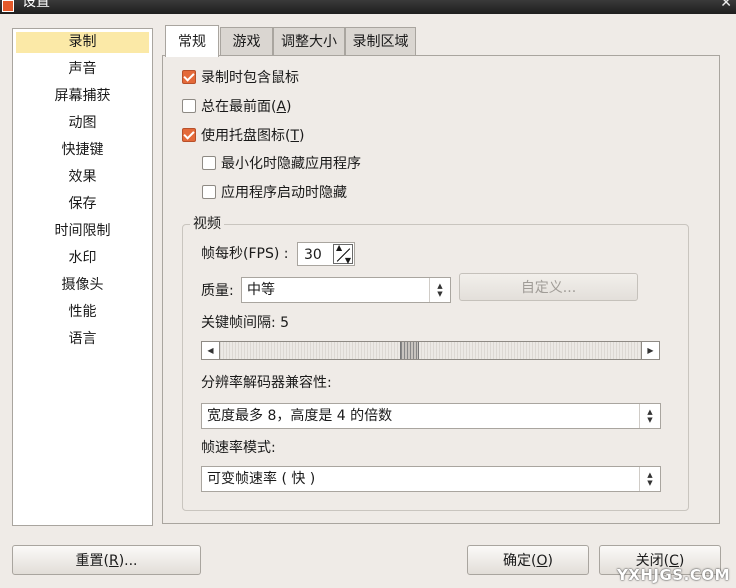  What do you see at coordinates (550, 561) in the screenshot?
I see `ok-label-post: )` at bounding box center [550, 561].